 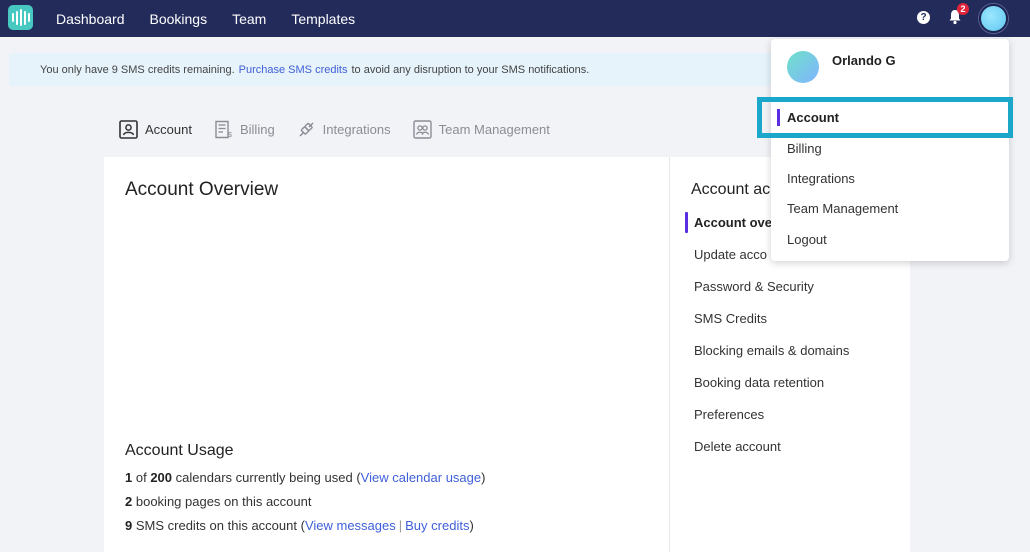 I want to click on tab-team-management: Team Management, so click(x=481, y=129).